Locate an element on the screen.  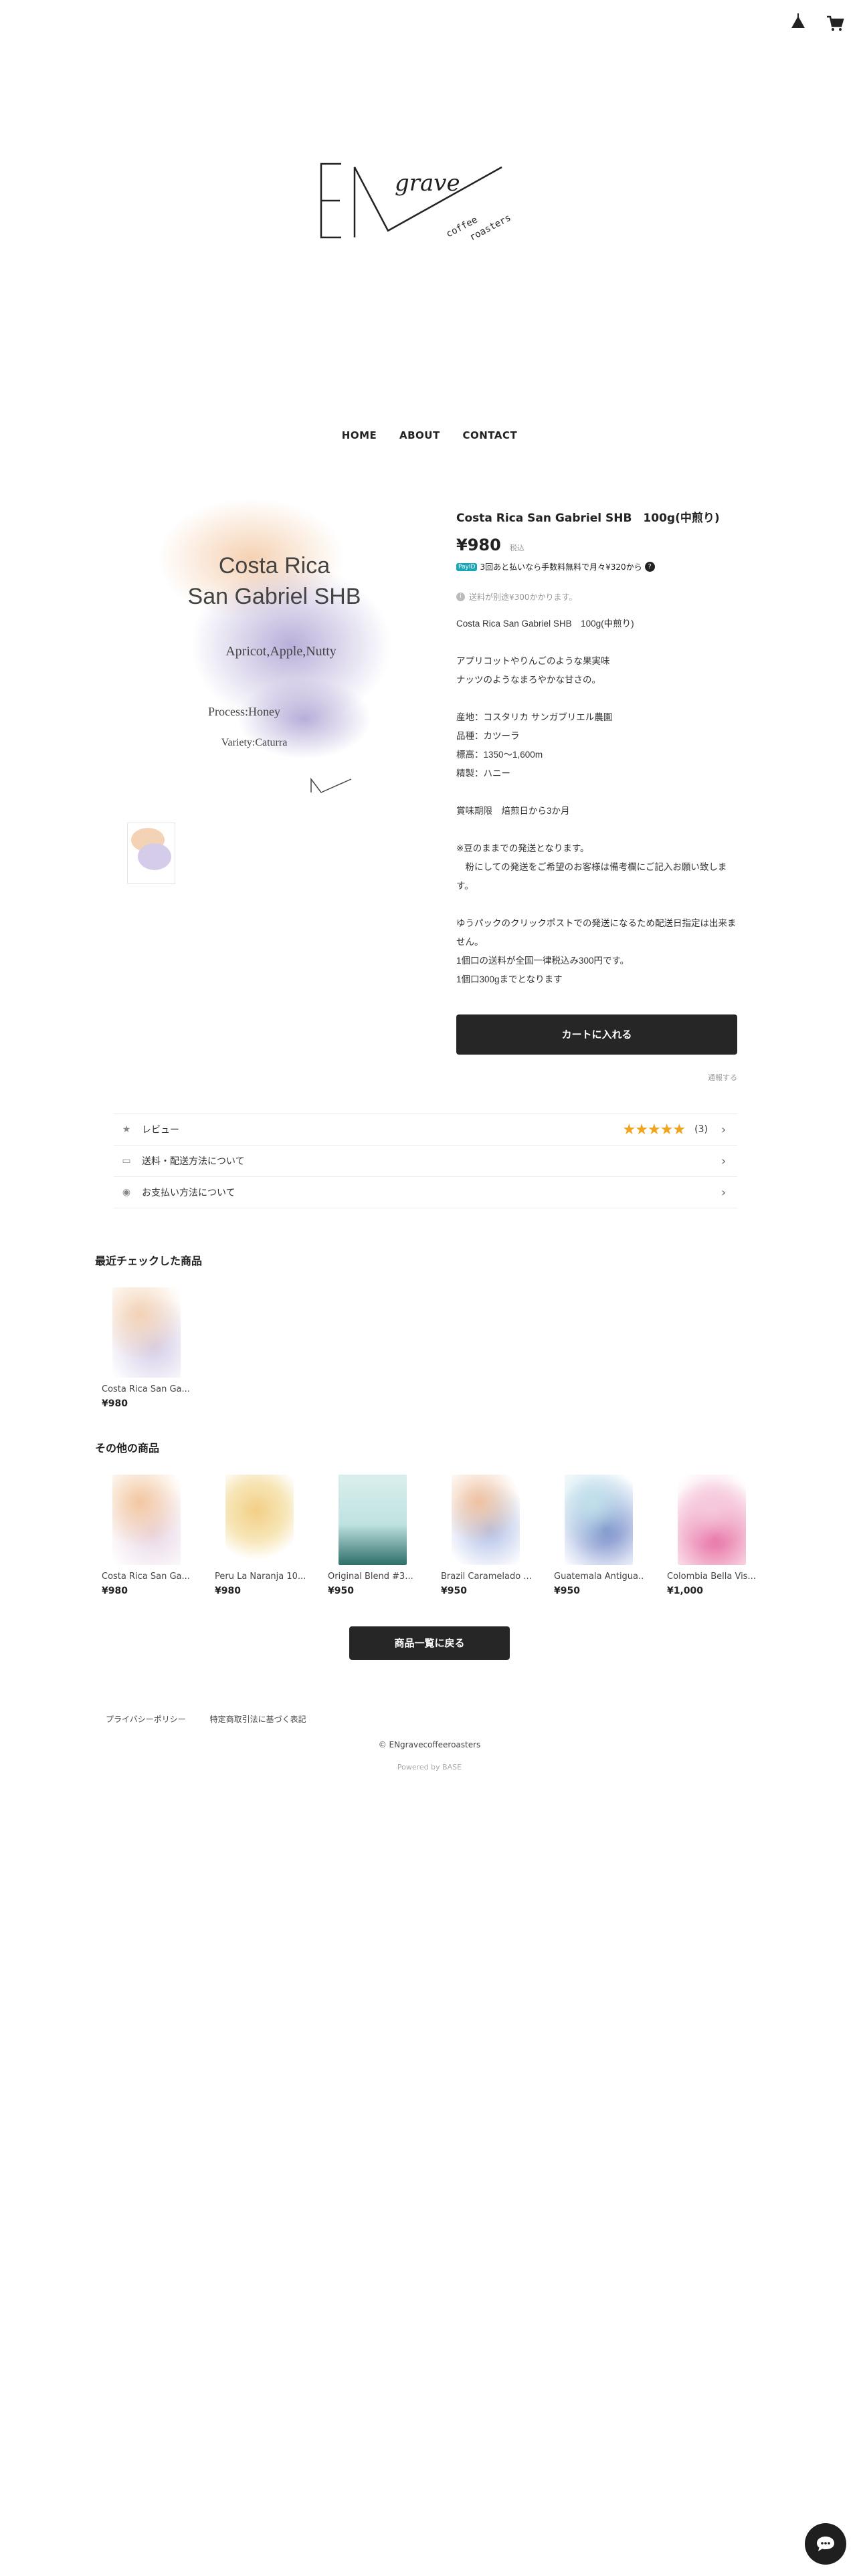
product-card: Peru La Naranja 10... ¥980 is located at coordinates (260, 1535).